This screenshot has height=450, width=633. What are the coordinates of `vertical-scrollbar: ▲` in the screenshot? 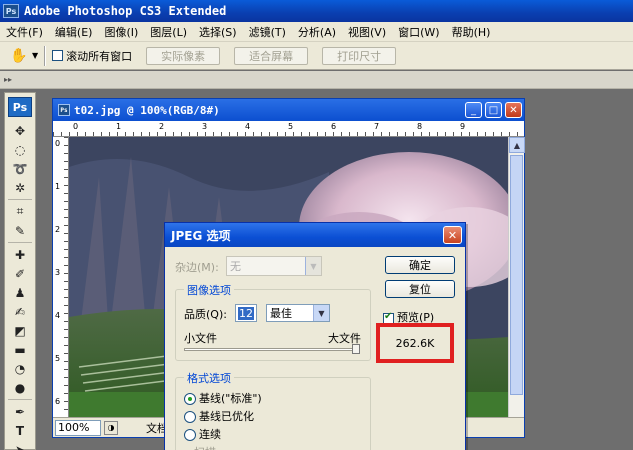 It's located at (516, 277).